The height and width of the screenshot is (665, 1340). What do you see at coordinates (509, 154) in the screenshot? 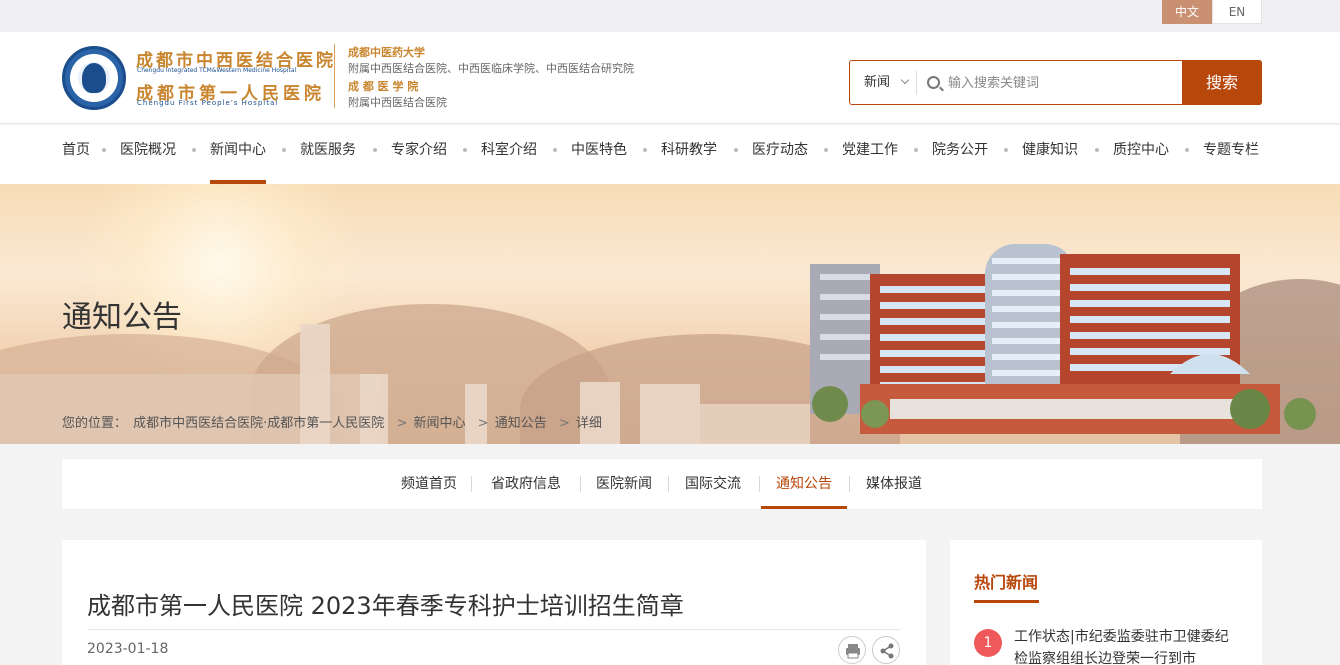
I see `nav-item-departments: 科室介绍` at bounding box center [509, 154].